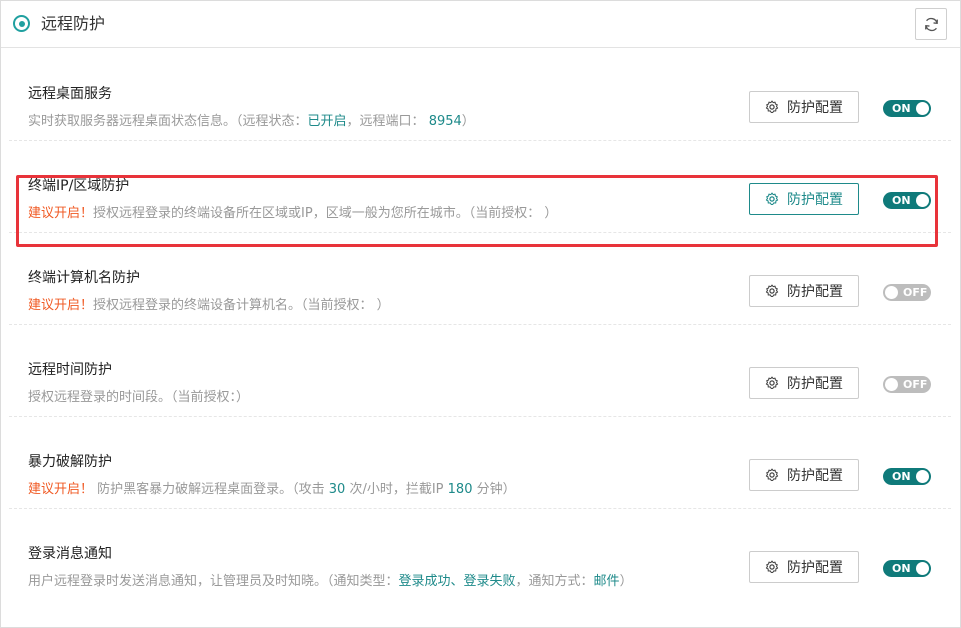  I want to click on desc-text: 实时获取服务器远程桌面状态信息。（远程状态：, so click(168, 121).